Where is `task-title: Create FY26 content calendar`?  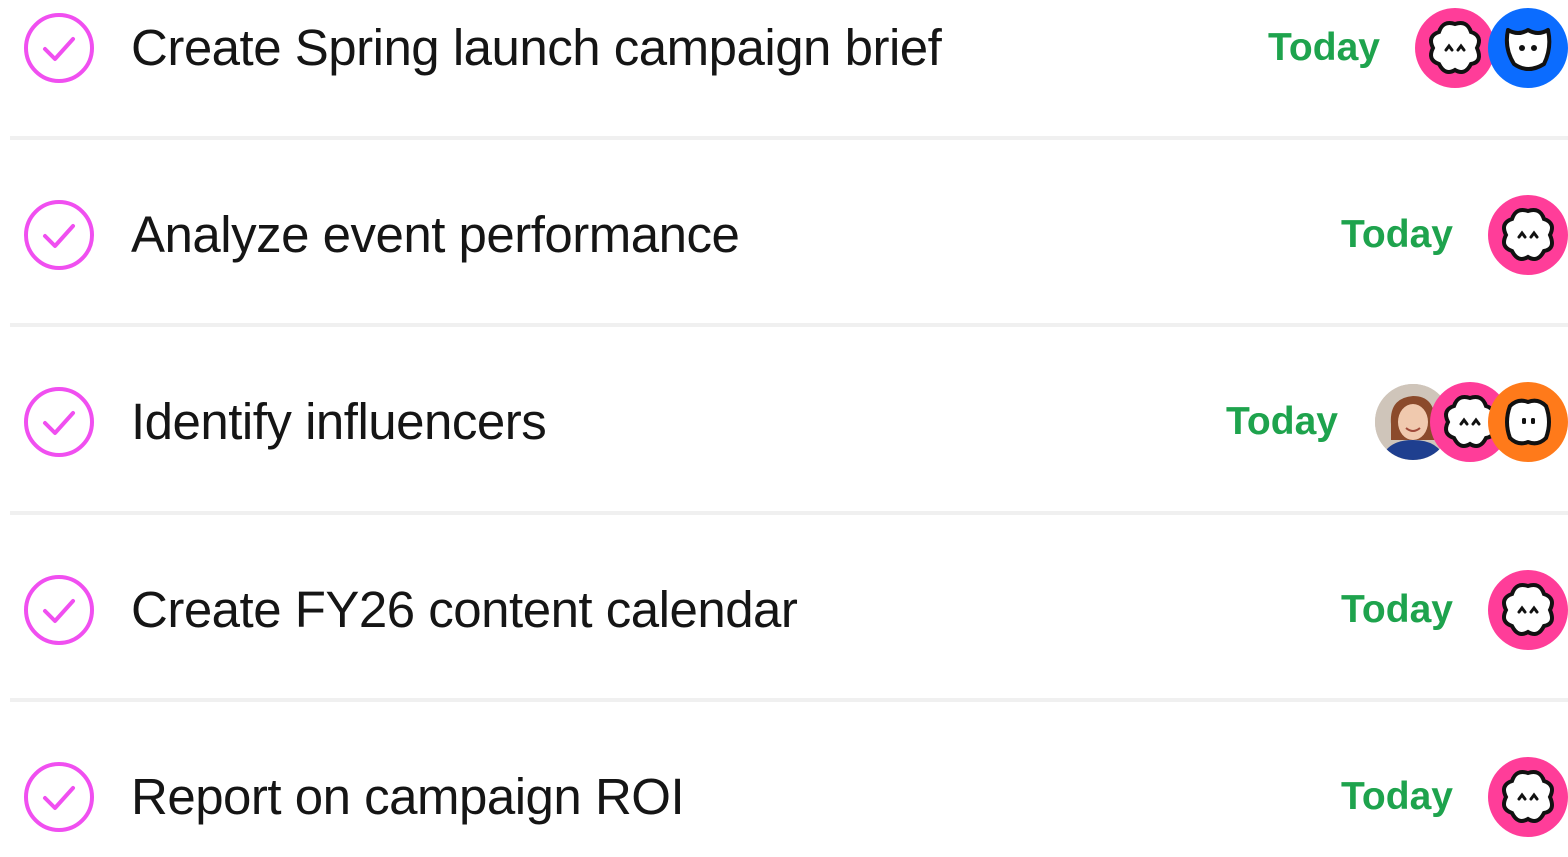
task-title: Create FY26 content calendar is located at coordinates (464, 610).